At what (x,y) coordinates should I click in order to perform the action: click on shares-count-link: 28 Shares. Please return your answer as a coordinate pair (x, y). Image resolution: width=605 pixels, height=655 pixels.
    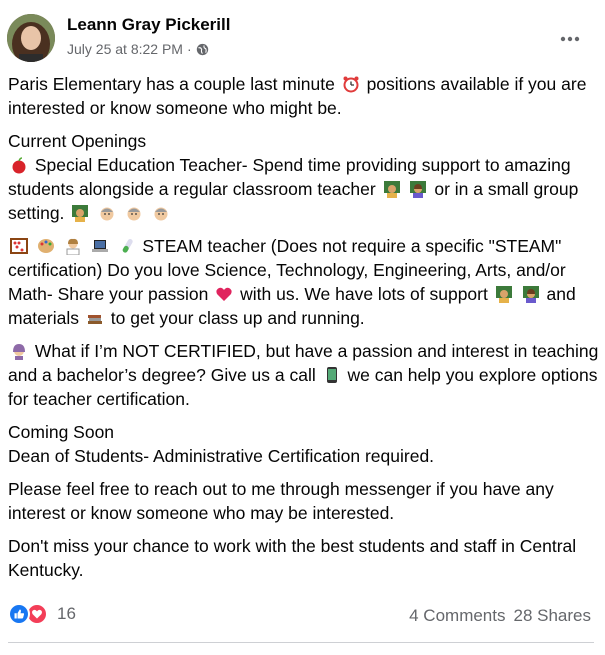
    Looking at the image, I should click on (553, 616).